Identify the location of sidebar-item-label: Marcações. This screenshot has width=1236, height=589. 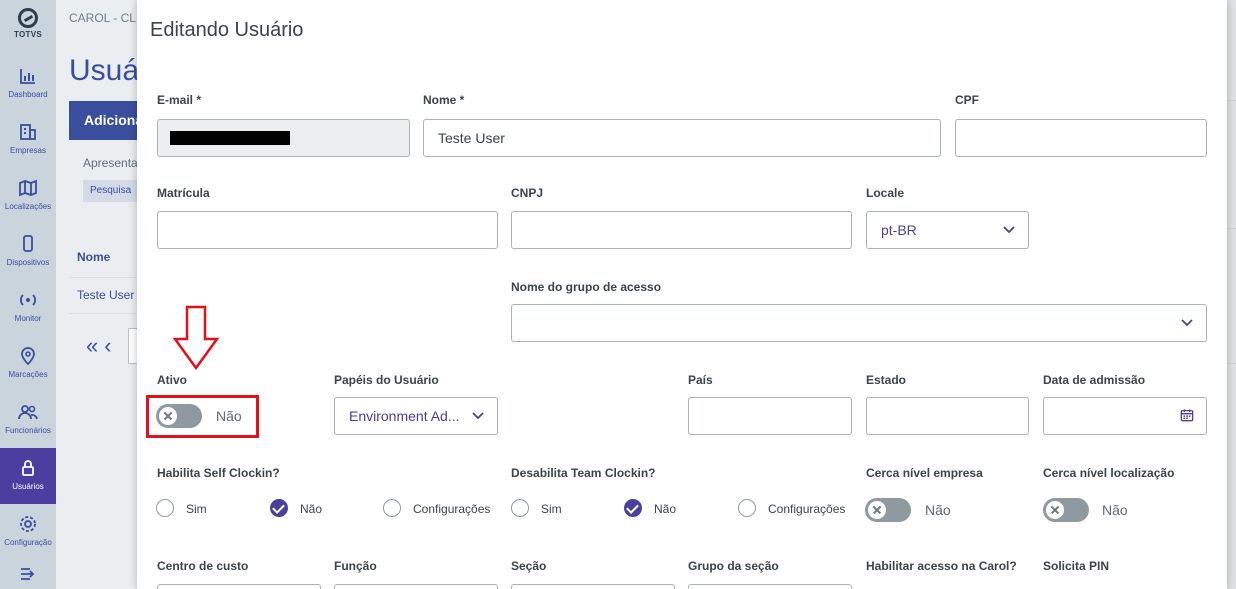
(28, 374).